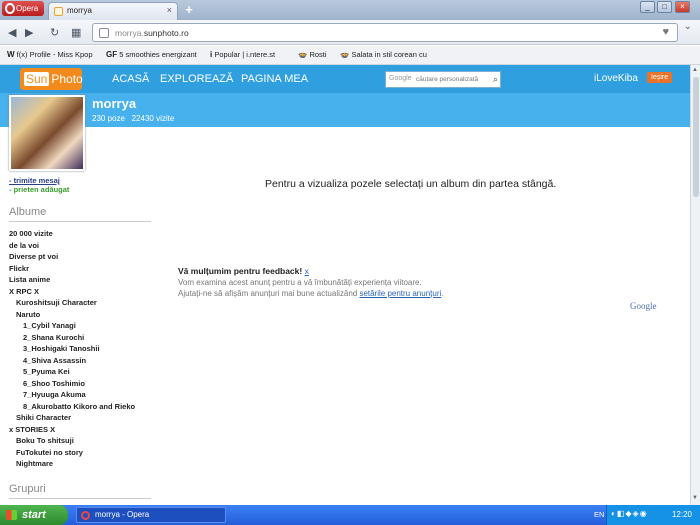 This screenshot has height=525, width=700. I want to click on nav-exploreaza: EXPLOREAZĂ, so click(196, 79).